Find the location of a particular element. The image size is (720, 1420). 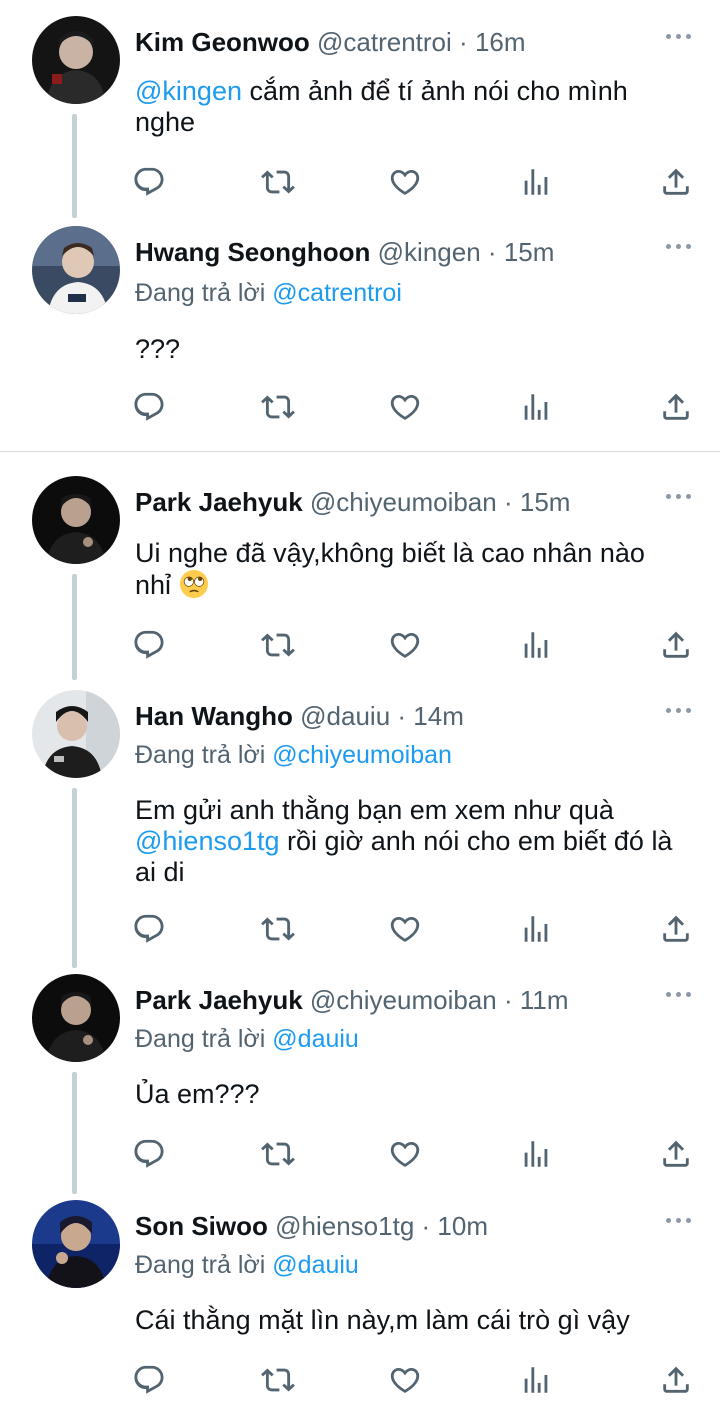

user-handle: @dauiu is located at coordinates (345, 716).